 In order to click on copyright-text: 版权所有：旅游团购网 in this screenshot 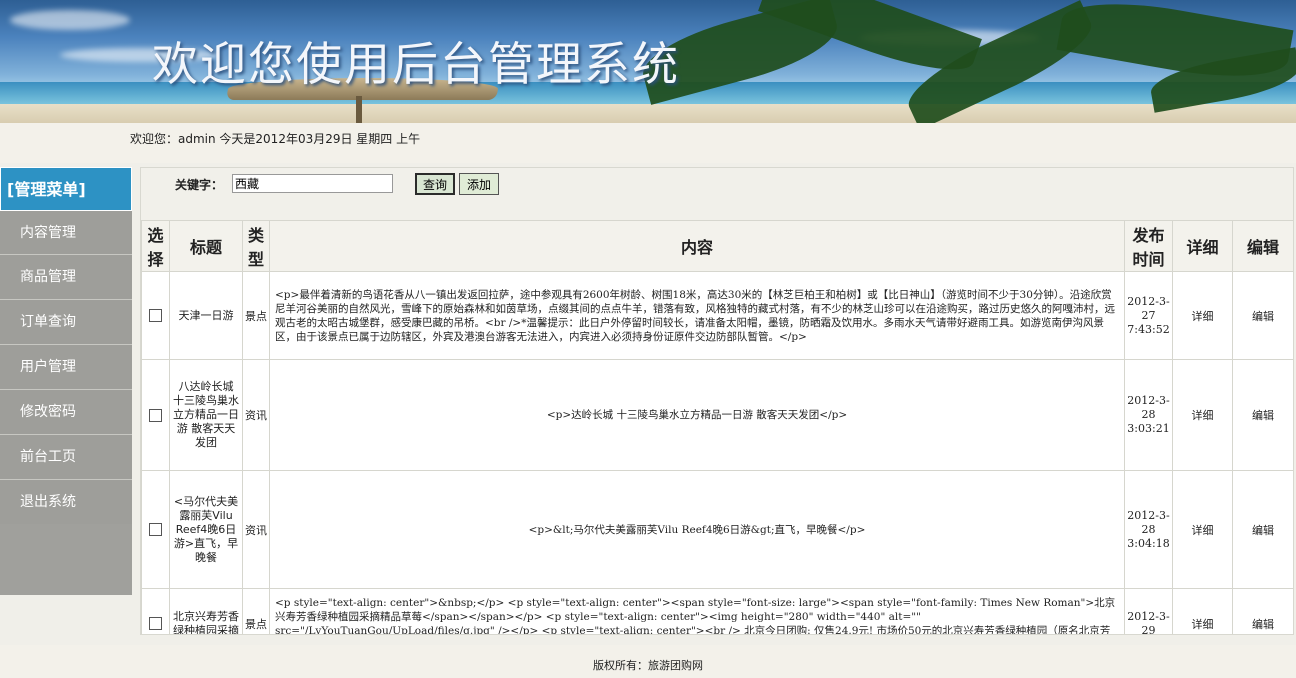, I will do `click(648, 665)`.